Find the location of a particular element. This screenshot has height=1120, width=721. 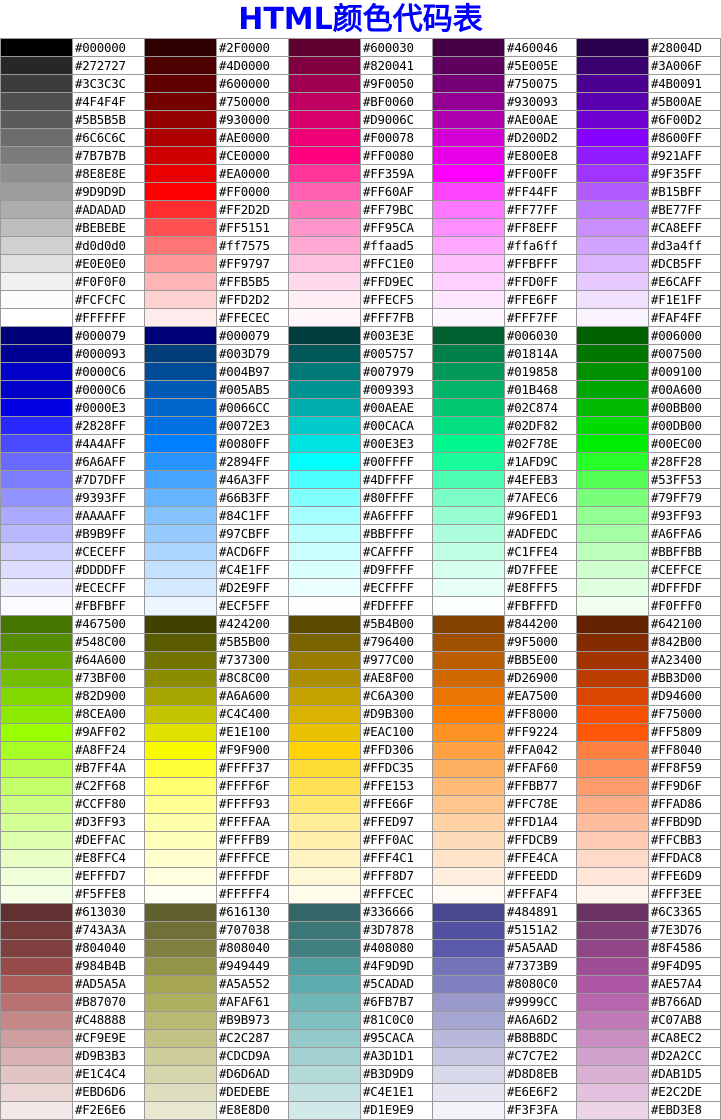

color-code: #FFAD86 is located at coordinates (684, 804).